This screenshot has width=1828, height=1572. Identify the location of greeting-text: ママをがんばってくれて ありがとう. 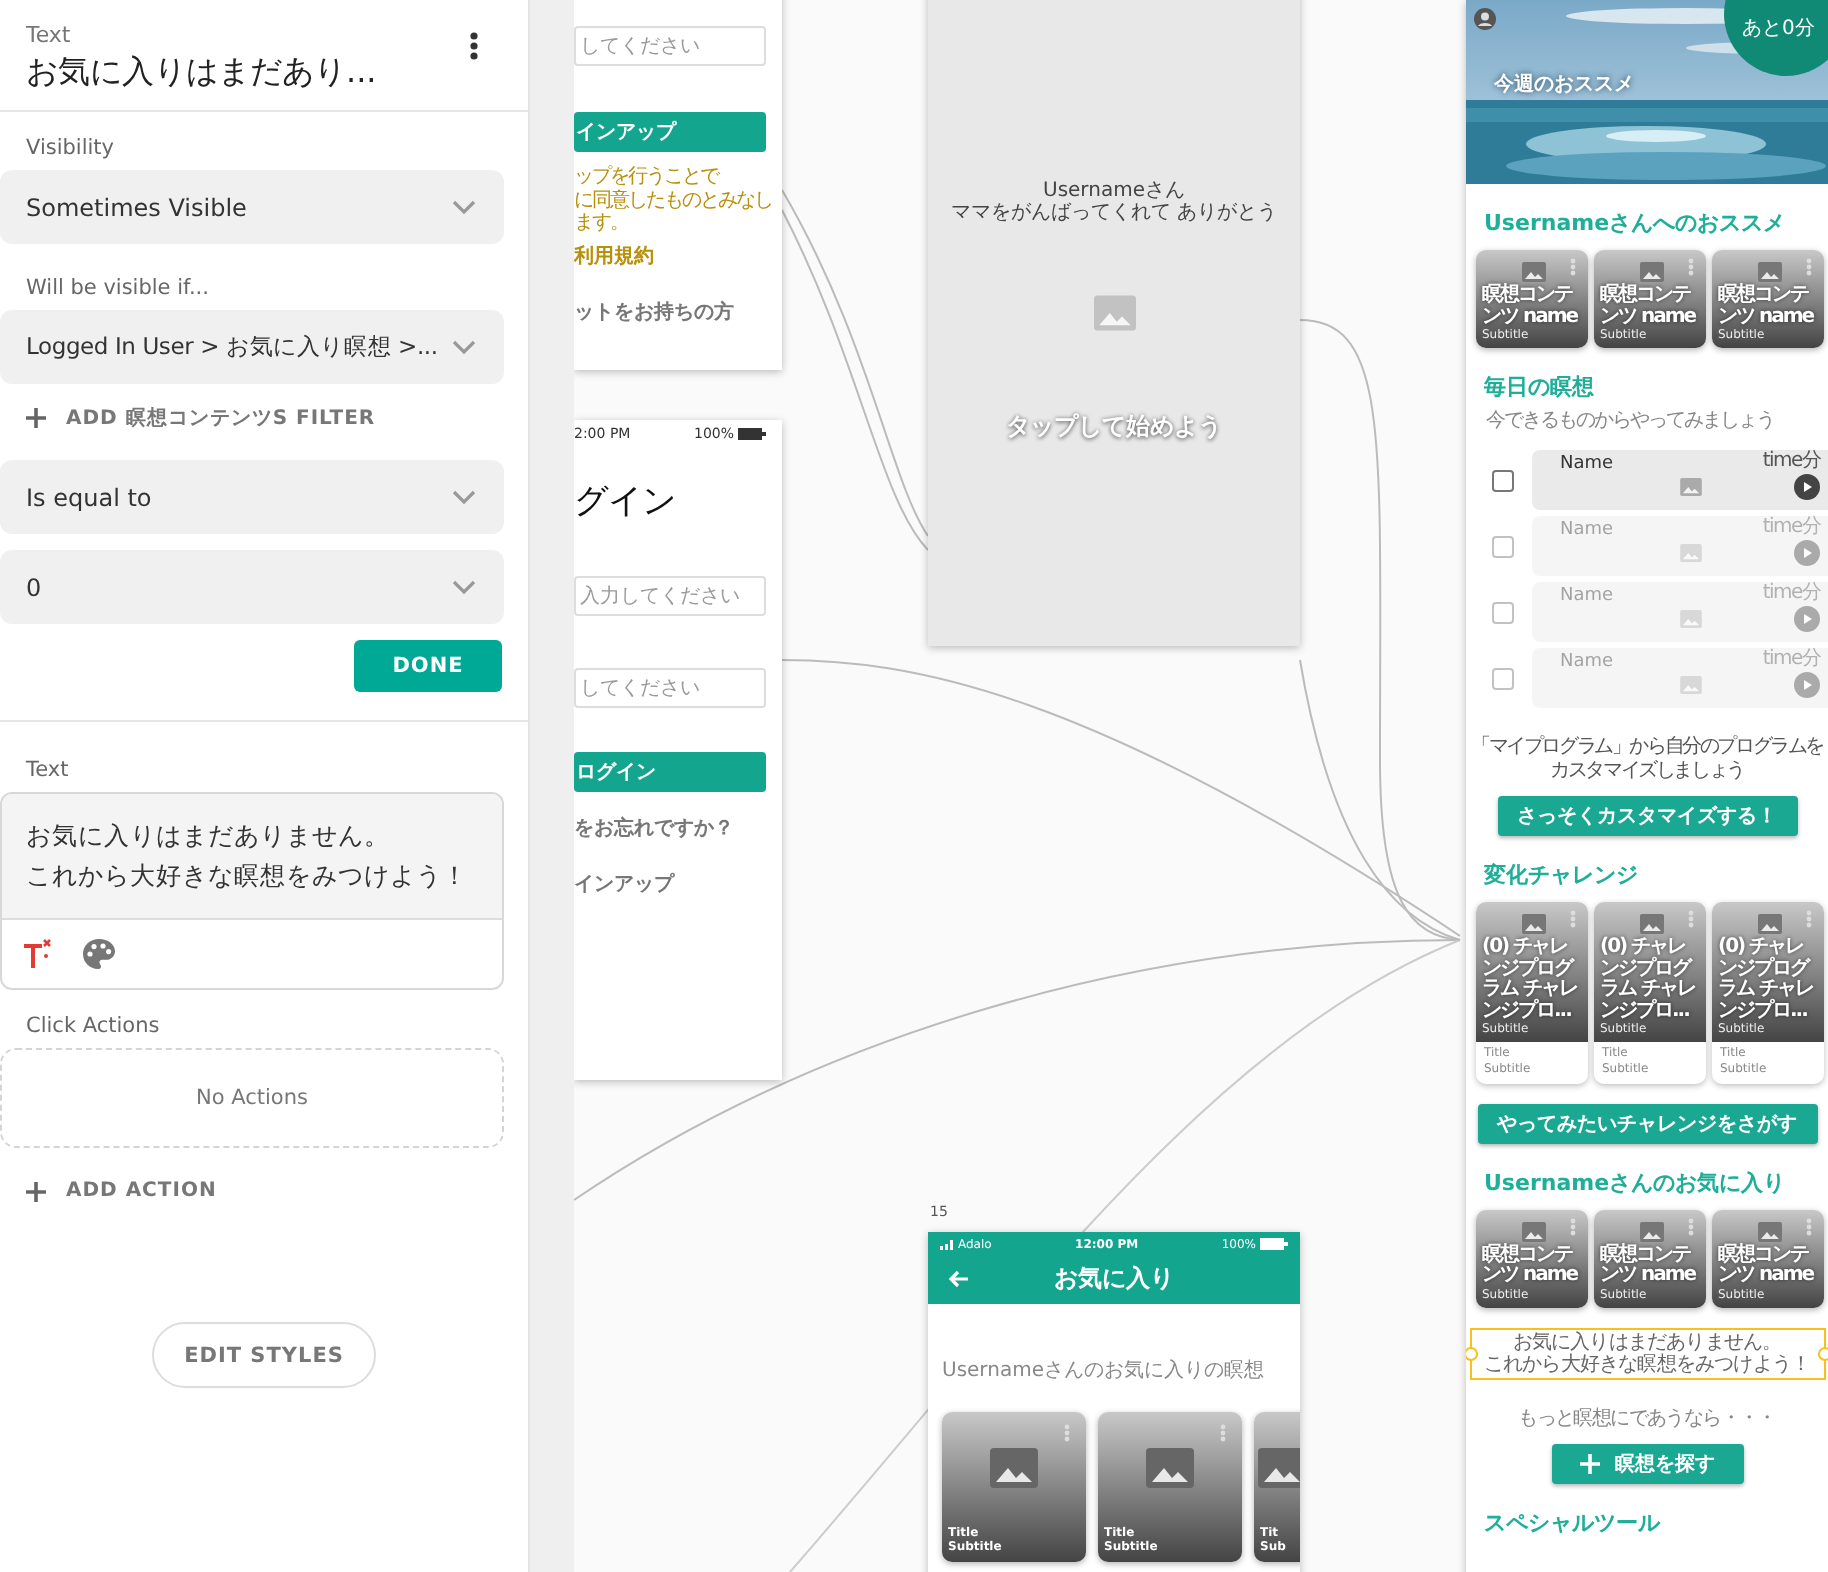
(1114, 213).